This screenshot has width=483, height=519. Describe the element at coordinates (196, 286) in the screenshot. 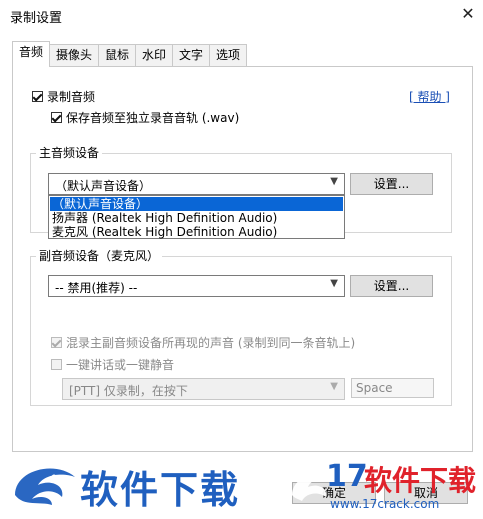

I see `secondary-device-select: -- 禁用(推荐) -- ▼` at that location.